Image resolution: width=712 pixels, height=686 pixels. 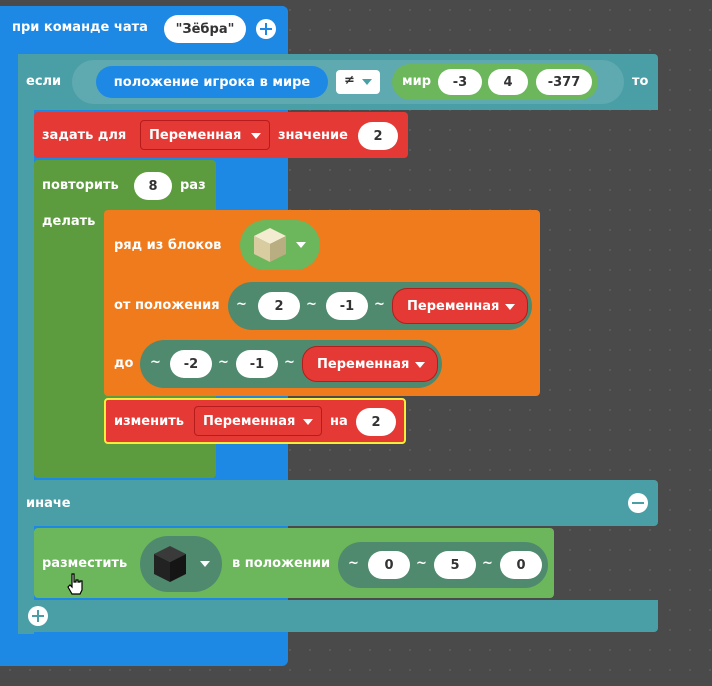 What do you see at coordinates (149, 421) in the screenshot?
I see `change-label: изменить` at bounding box center [149, 421].